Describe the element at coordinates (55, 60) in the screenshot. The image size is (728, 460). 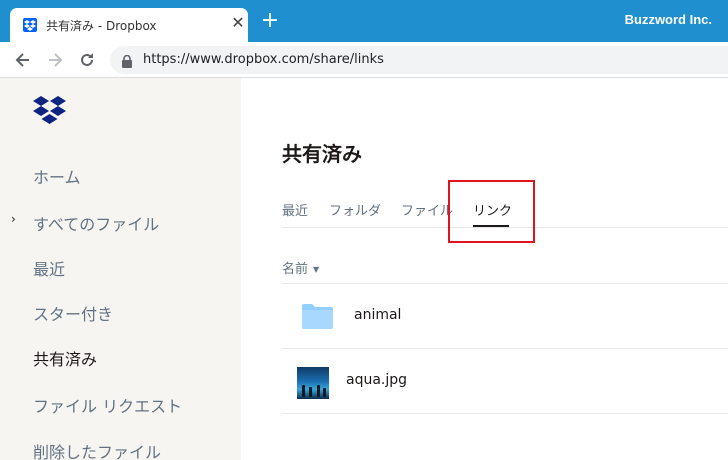
I see `forward-arrow-icon` at that location.